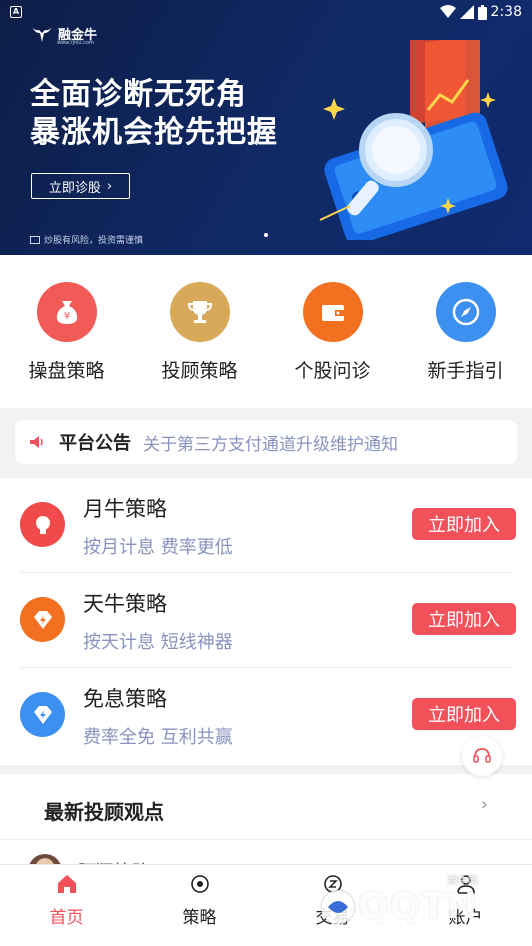 Image resolution: width=532 pixels, height=946 pixels. I want to click on headset-icon, so click(482, 755).